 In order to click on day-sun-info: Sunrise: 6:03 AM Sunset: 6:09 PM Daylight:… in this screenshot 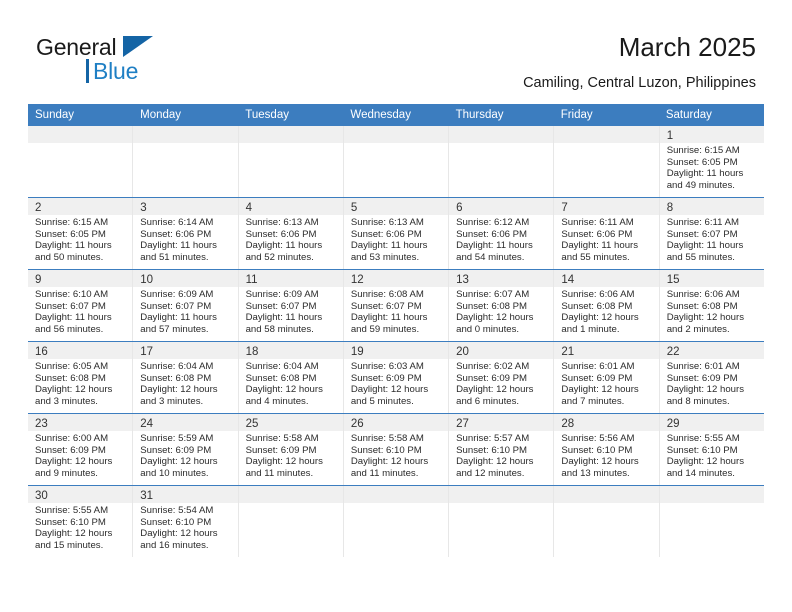, I will do `click(396, 385)`.